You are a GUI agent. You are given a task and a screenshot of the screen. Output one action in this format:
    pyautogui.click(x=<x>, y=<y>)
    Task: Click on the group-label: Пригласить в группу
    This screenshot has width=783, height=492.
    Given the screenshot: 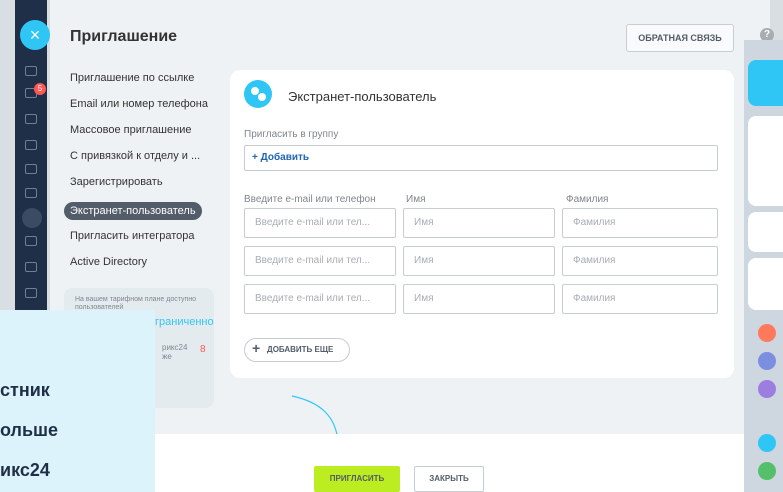 What is the action you would take?
    pyautogui.click(x=291, y=134)
    